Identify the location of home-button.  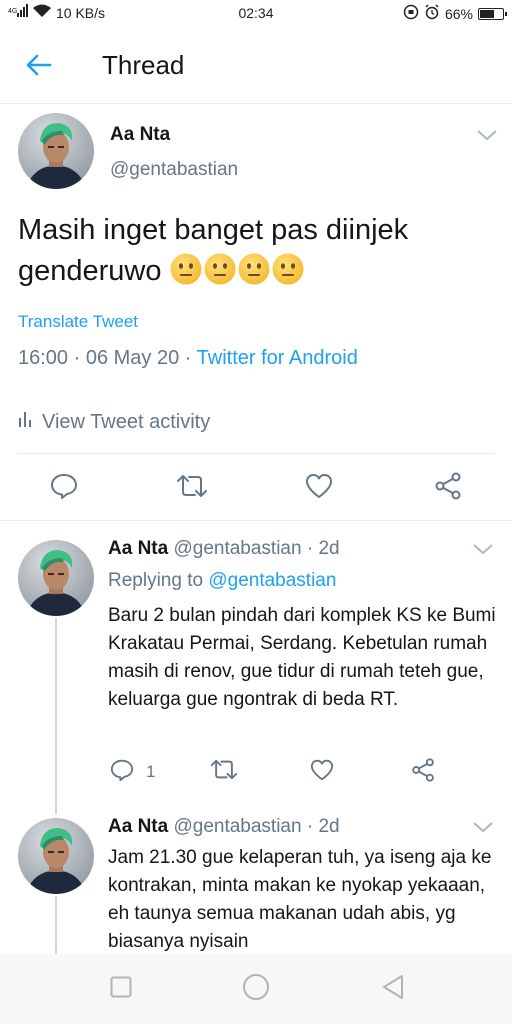
(256, 989).